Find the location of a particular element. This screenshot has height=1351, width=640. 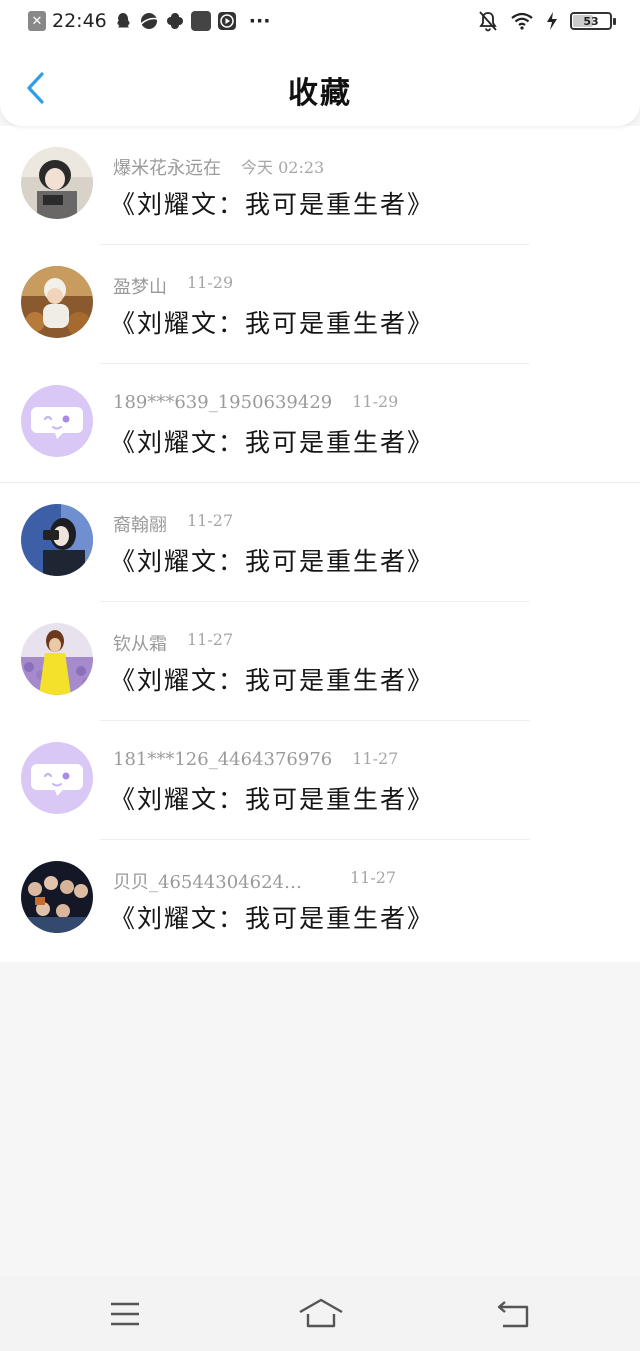

home-icon is located at coordinates (321, 1313).